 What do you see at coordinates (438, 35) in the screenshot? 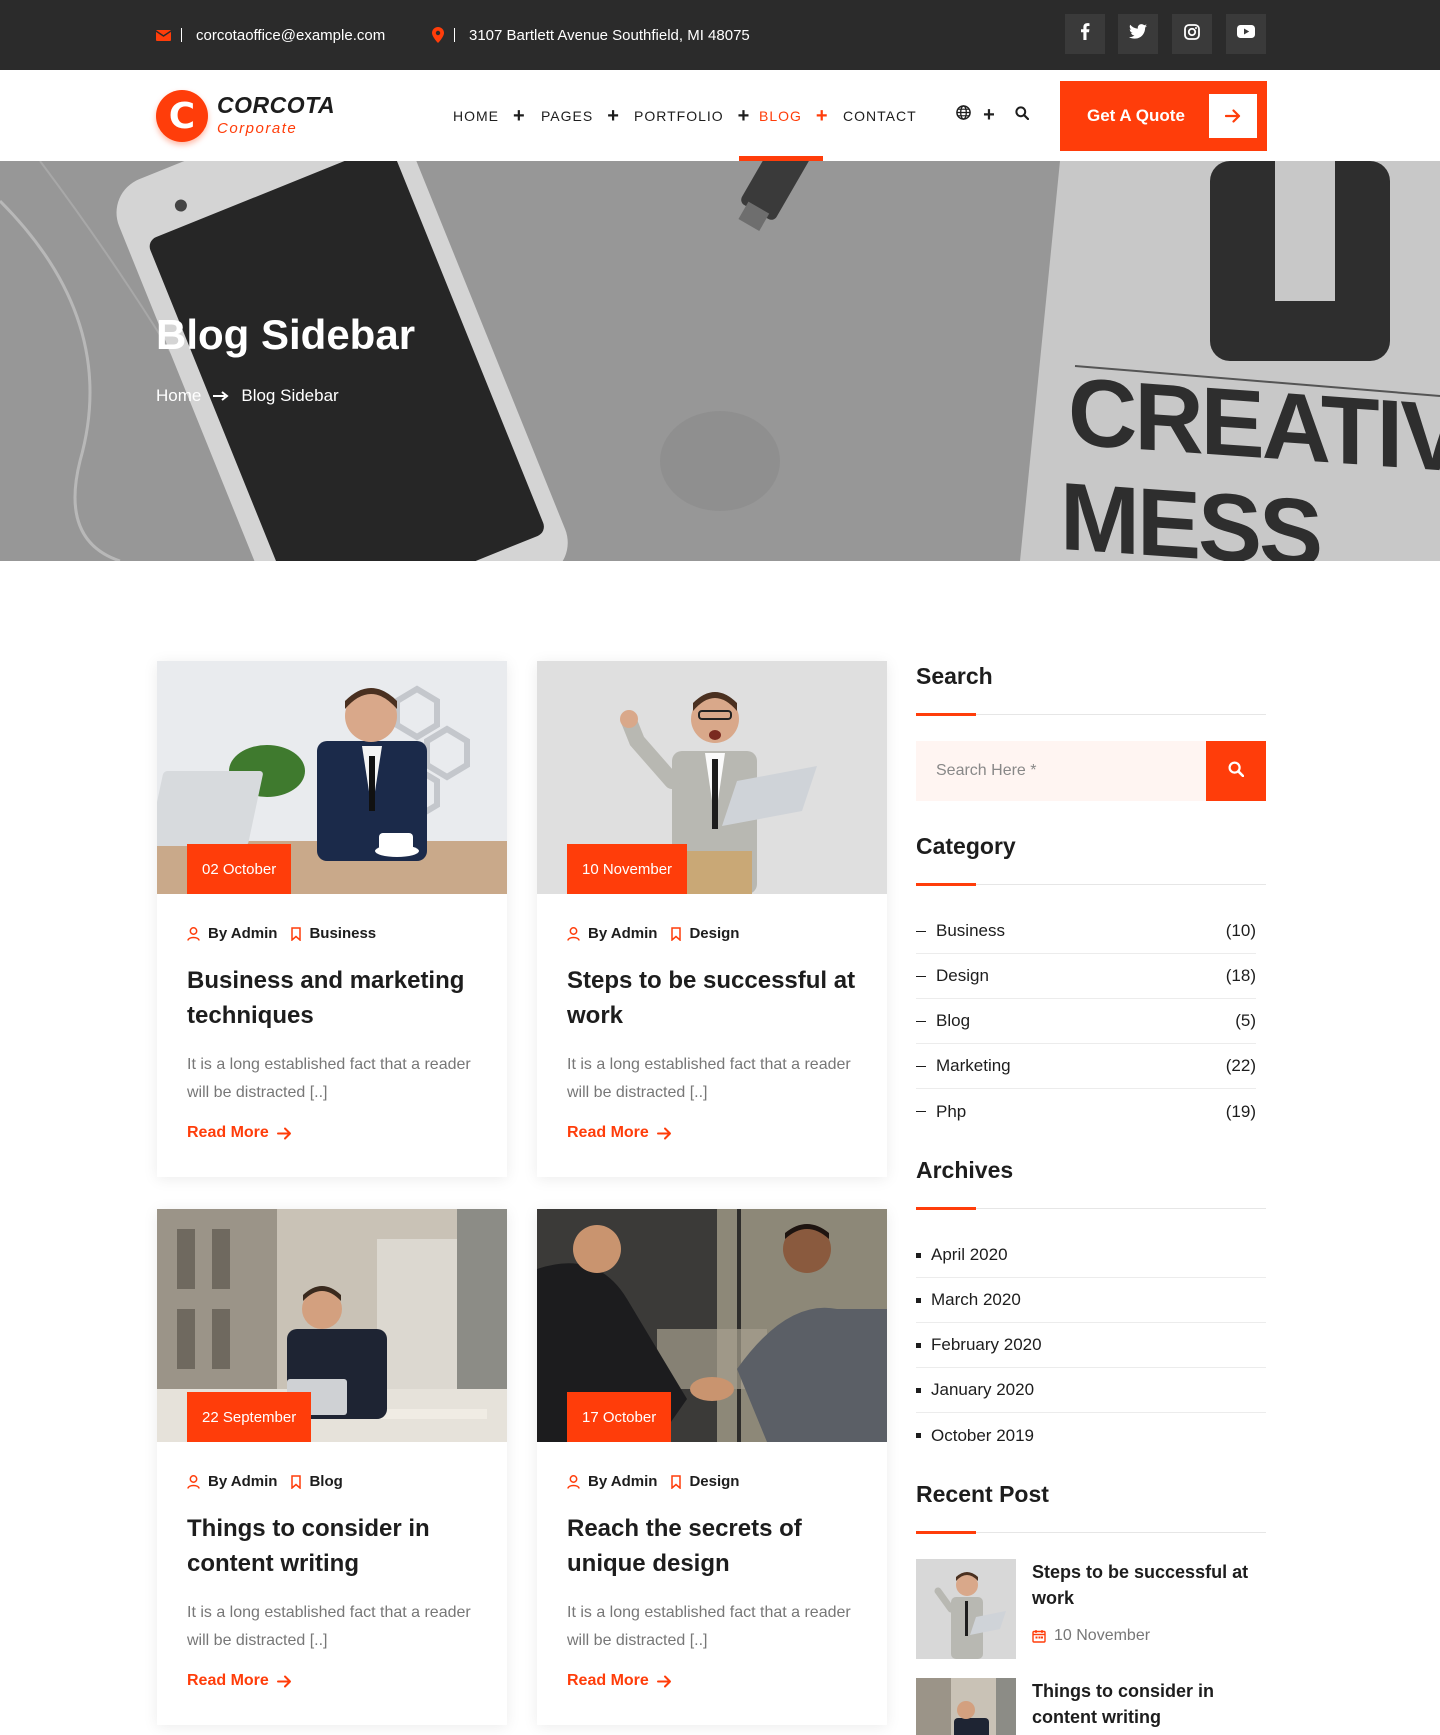
I see `map-pin-icon` at bounding box center [438, 35].